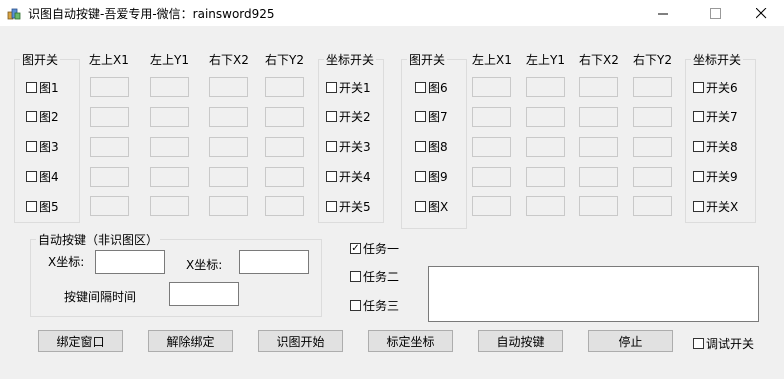 The image size is (784, 379). Describe the element at coordinates (761, 13) in the screenshot. I see `close-button` at that location.